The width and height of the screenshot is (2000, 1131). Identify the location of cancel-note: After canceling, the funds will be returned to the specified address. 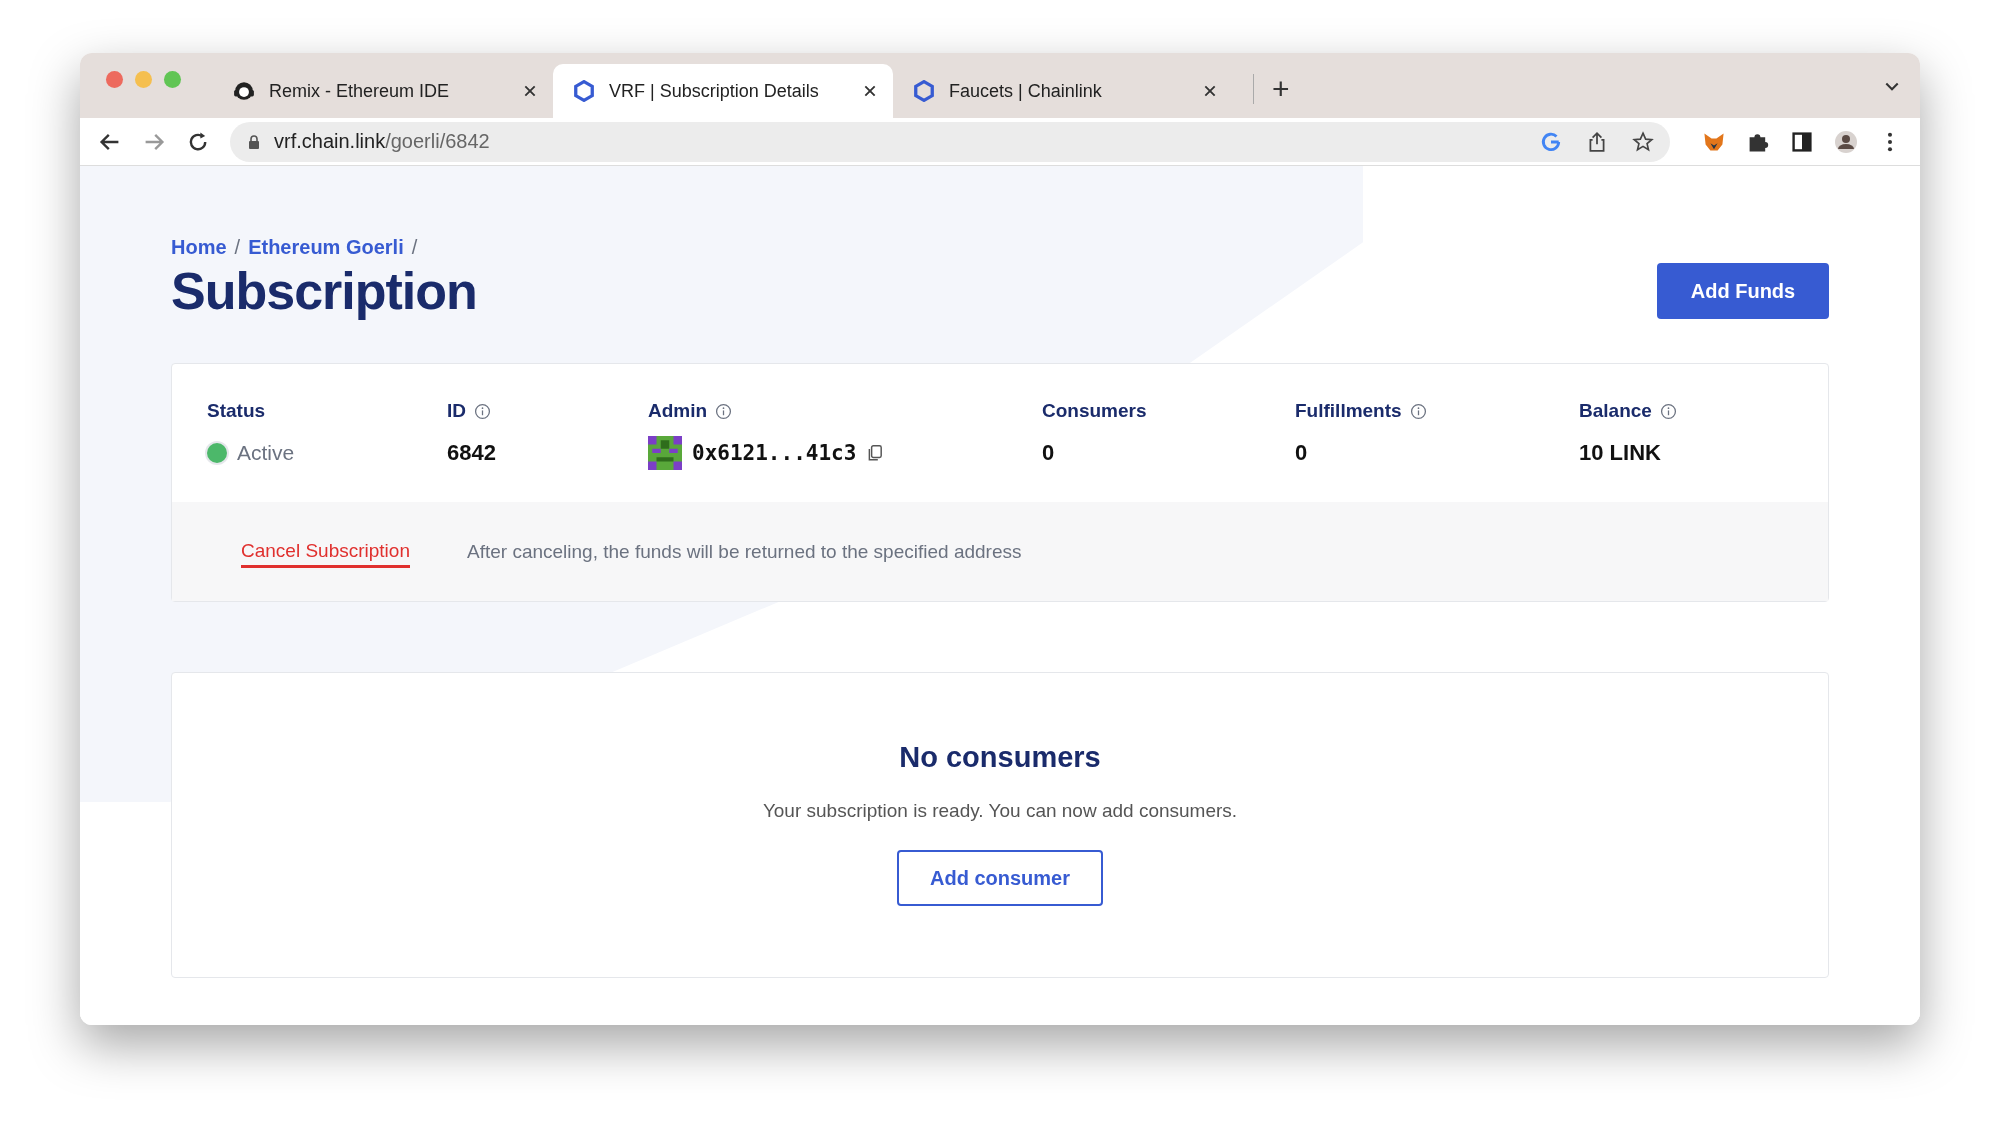
(744, 551).